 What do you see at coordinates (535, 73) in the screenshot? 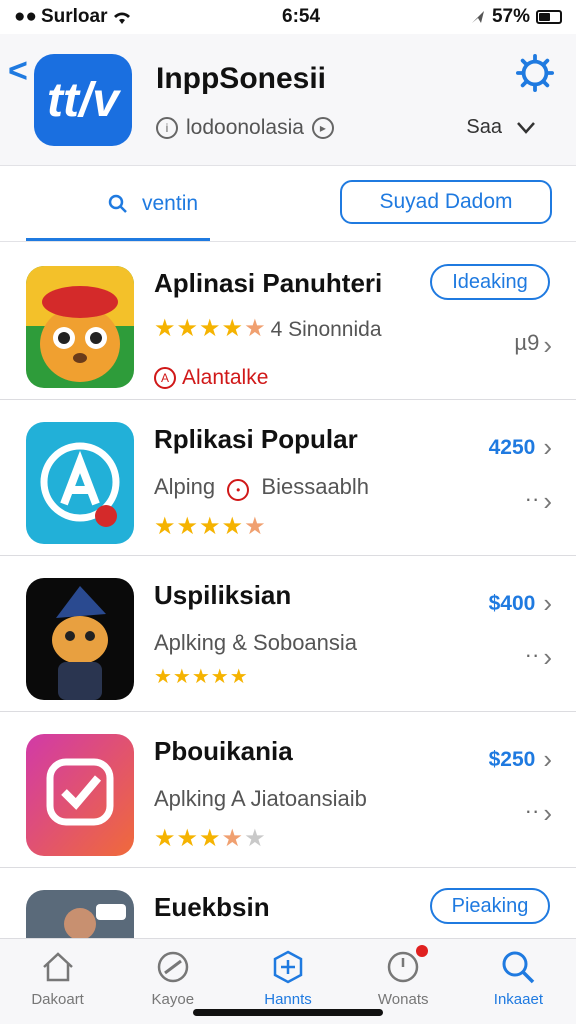
I see `settings-gear-icon` at bounding box center [535, 73].